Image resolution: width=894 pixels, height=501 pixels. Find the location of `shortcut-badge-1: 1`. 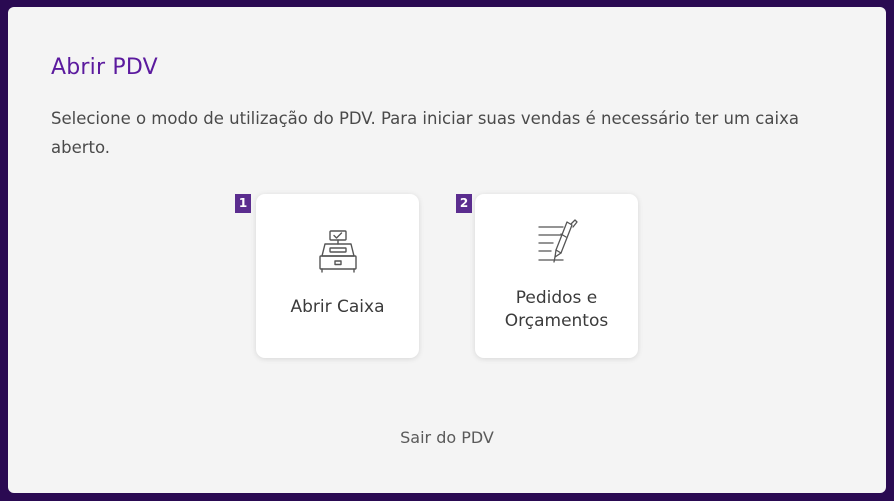

shortcut-badge-1: 1 is located at coordinates (243, 203).